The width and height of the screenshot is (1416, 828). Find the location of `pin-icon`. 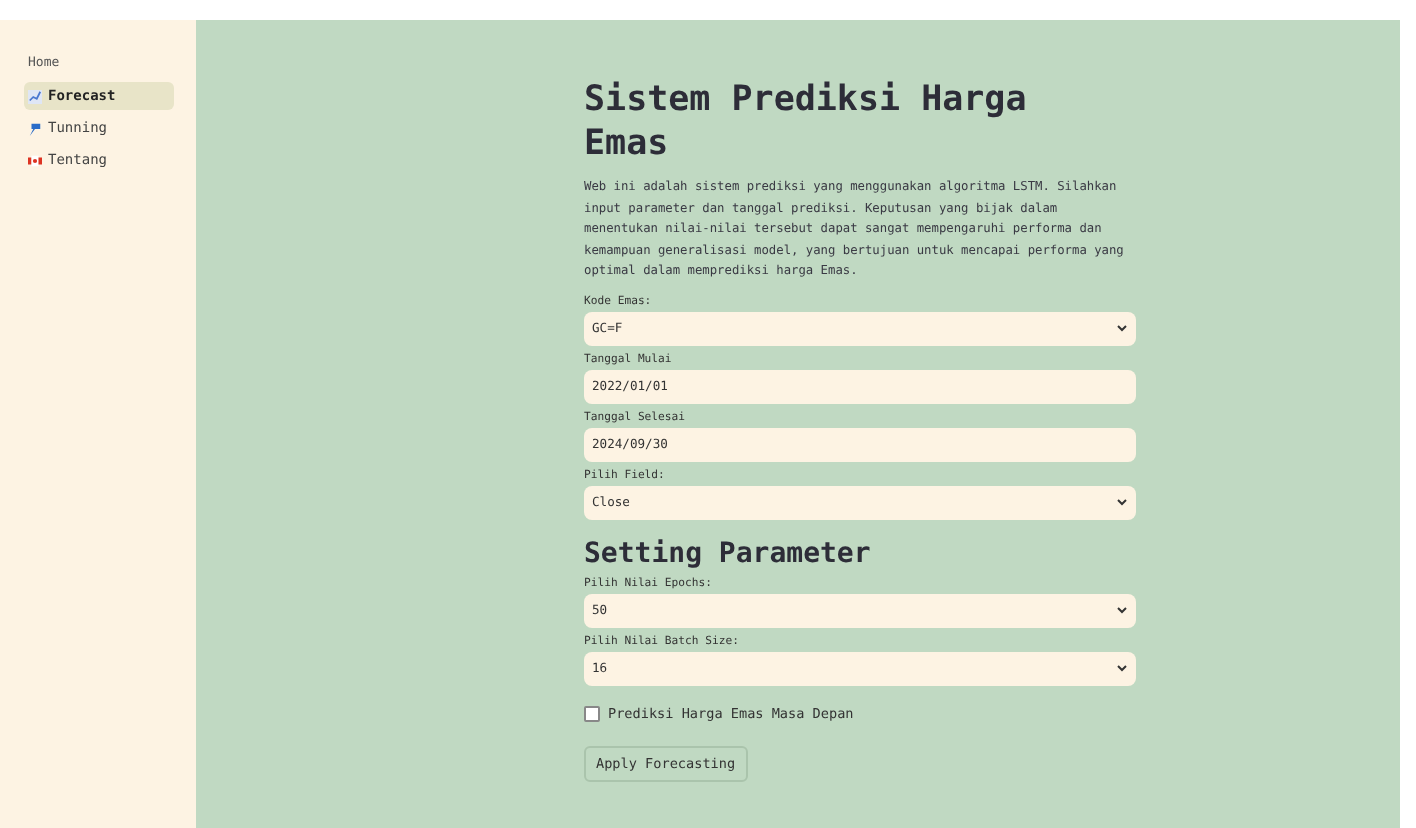

pin-icon is located at coordinates (35, 128).